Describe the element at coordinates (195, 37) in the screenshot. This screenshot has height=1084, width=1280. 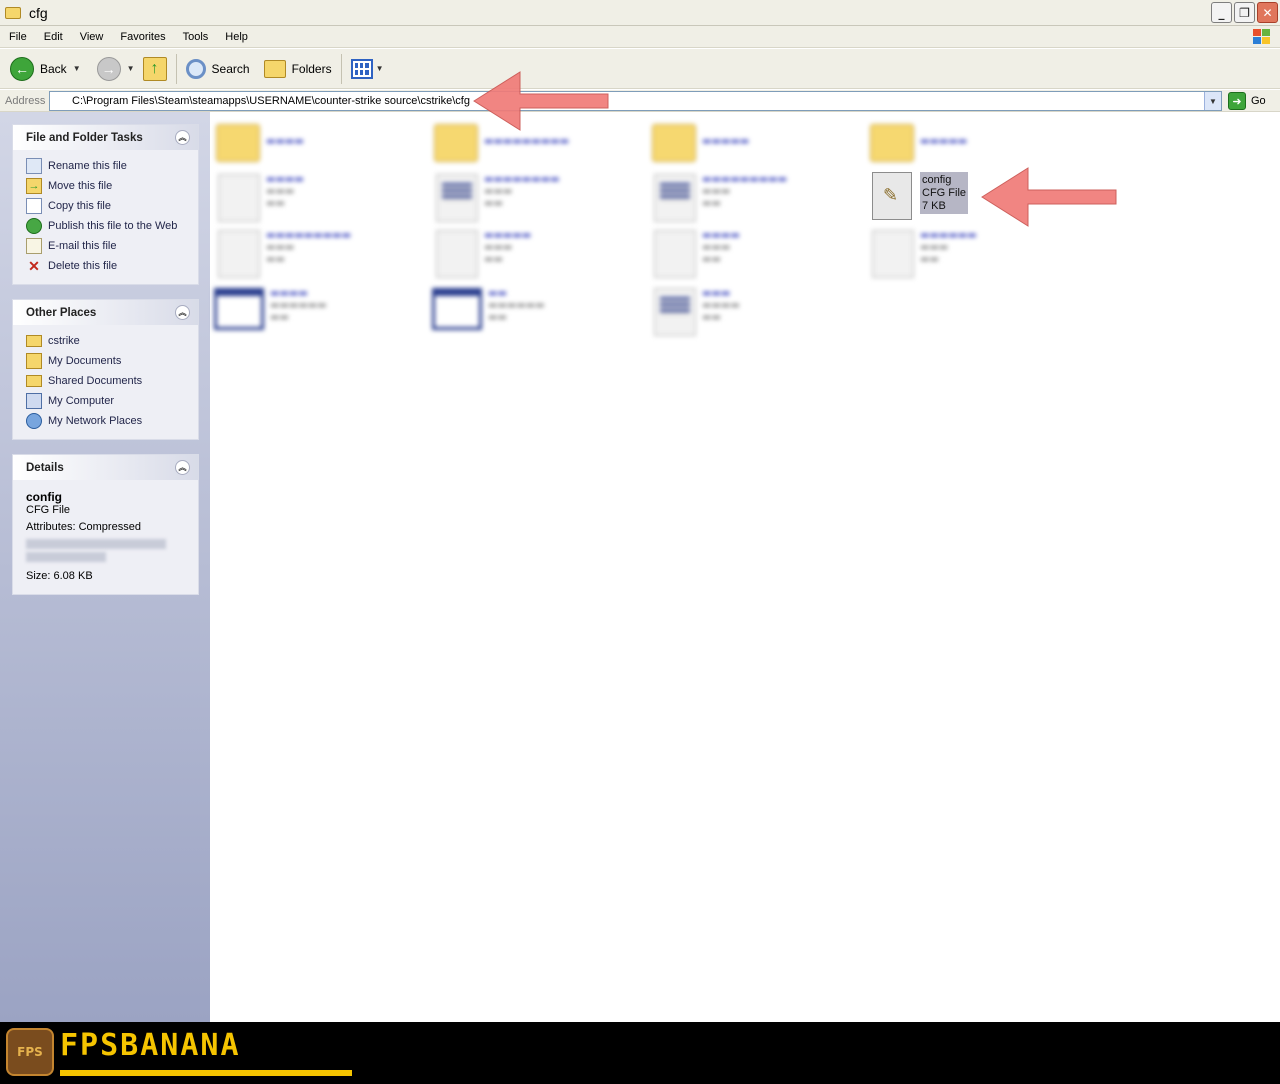
I see `menu-tools: Tools` at that location.